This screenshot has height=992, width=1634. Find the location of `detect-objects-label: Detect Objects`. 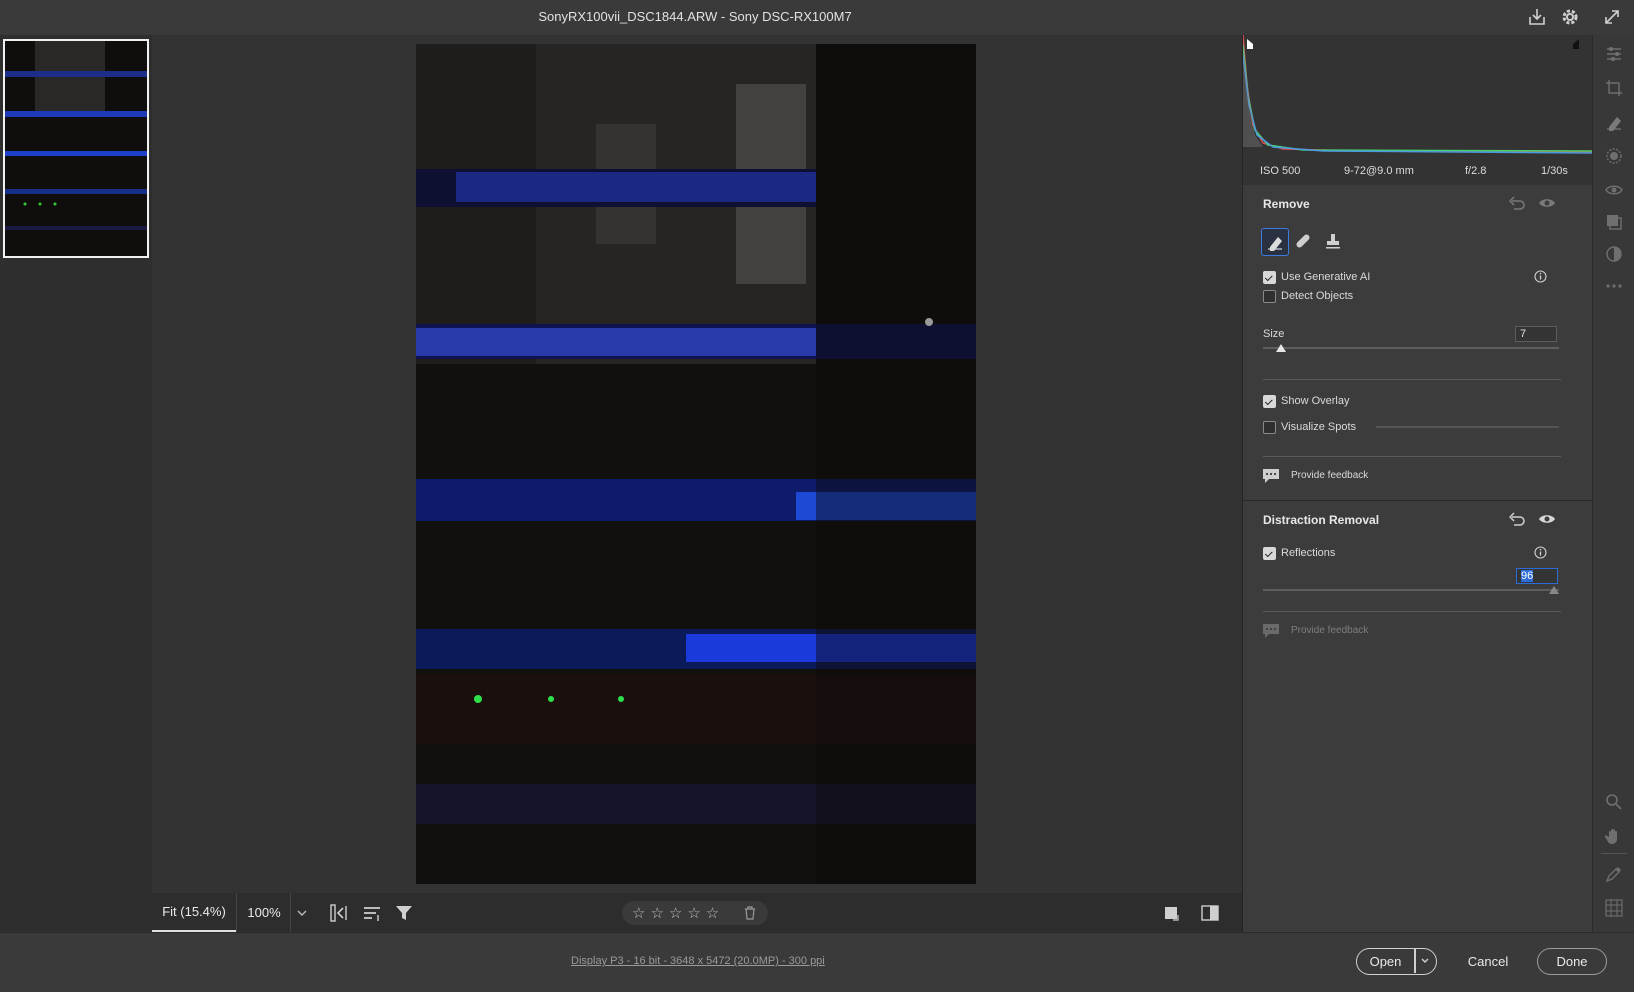

detect-objects-label: Detect Objects is located at coordinates (1317, 296).